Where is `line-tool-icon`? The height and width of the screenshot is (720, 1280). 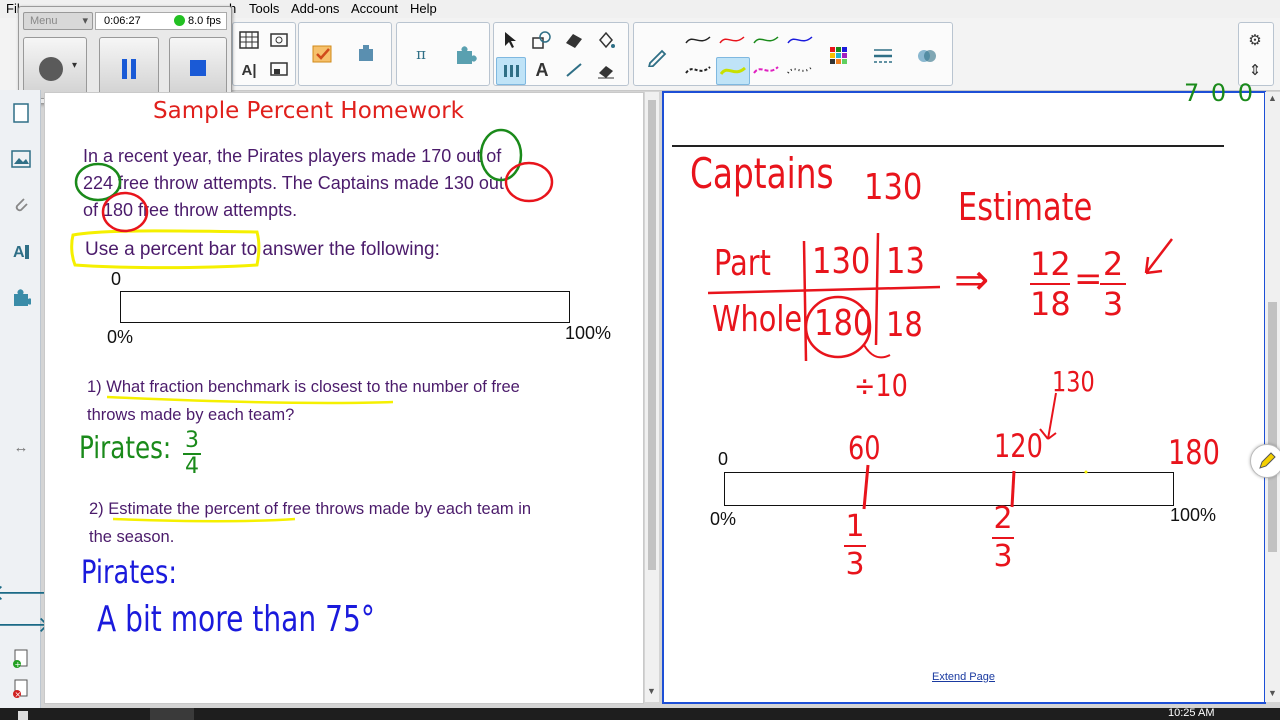 line-tool-icon is located at coordinates (574, 70).